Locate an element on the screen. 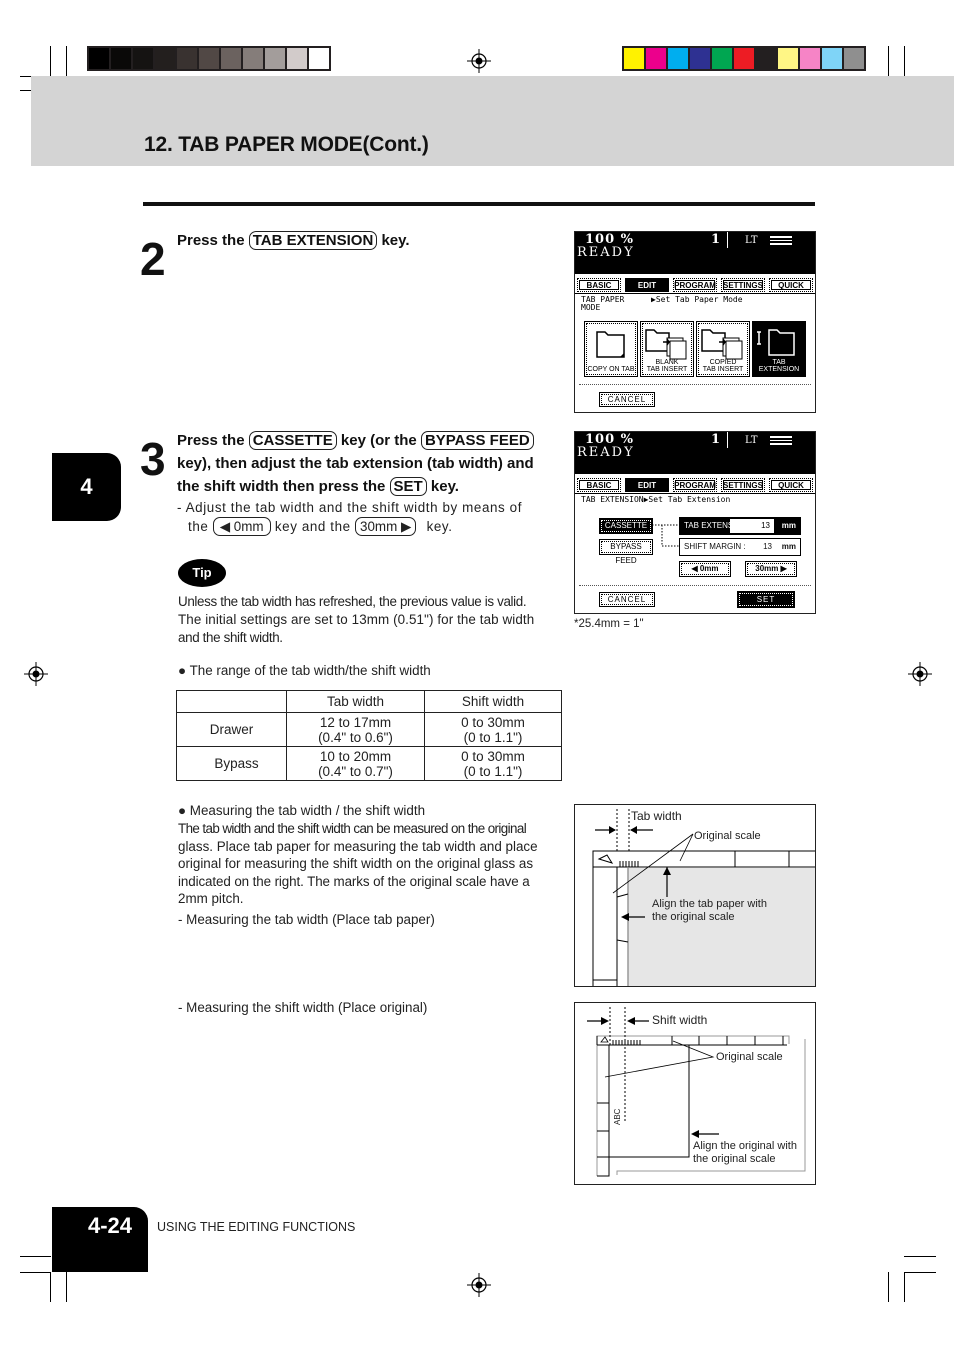  folder-icon is located at coordinates (610, 344).